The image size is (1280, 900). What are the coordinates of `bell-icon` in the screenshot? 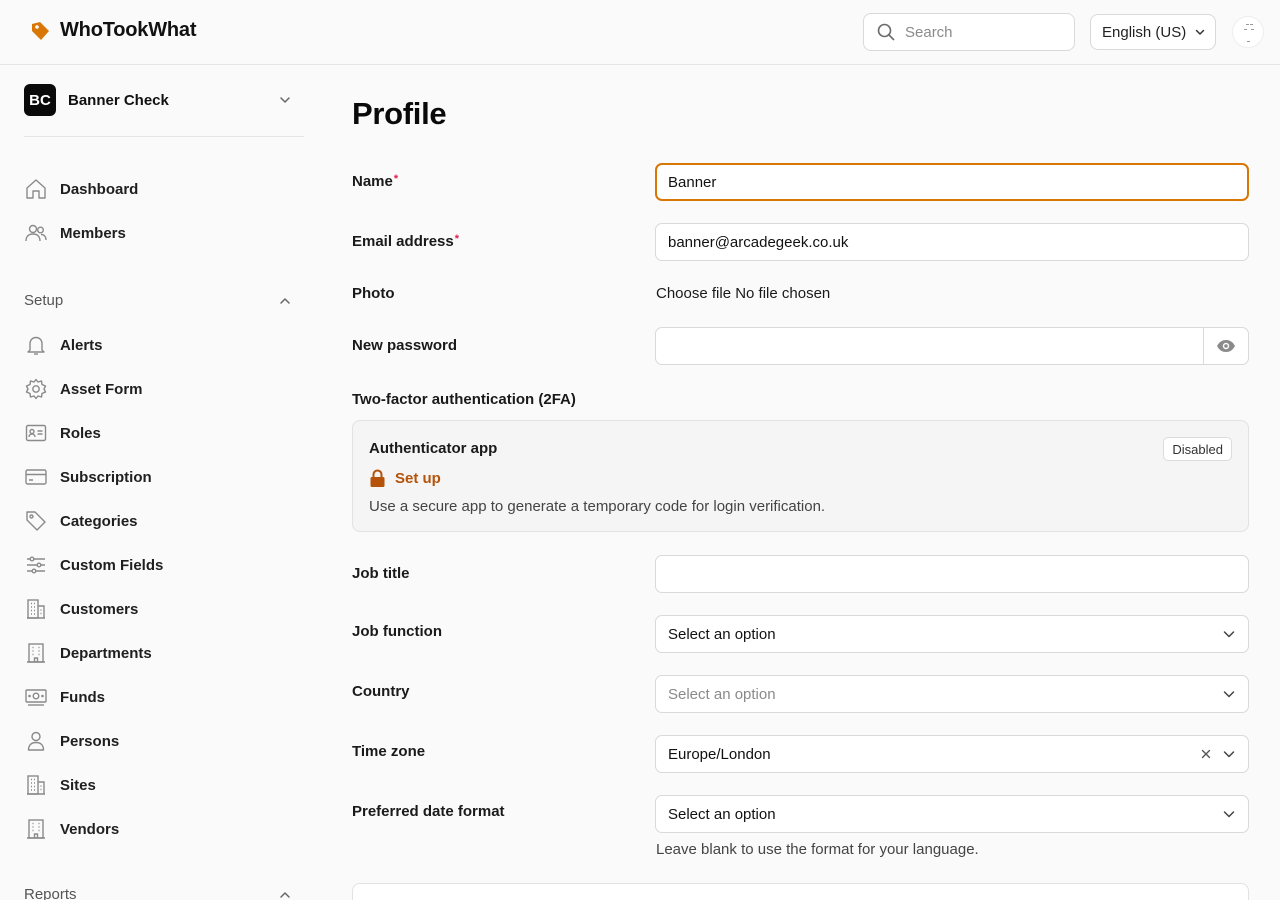 It's located at (36, 345).